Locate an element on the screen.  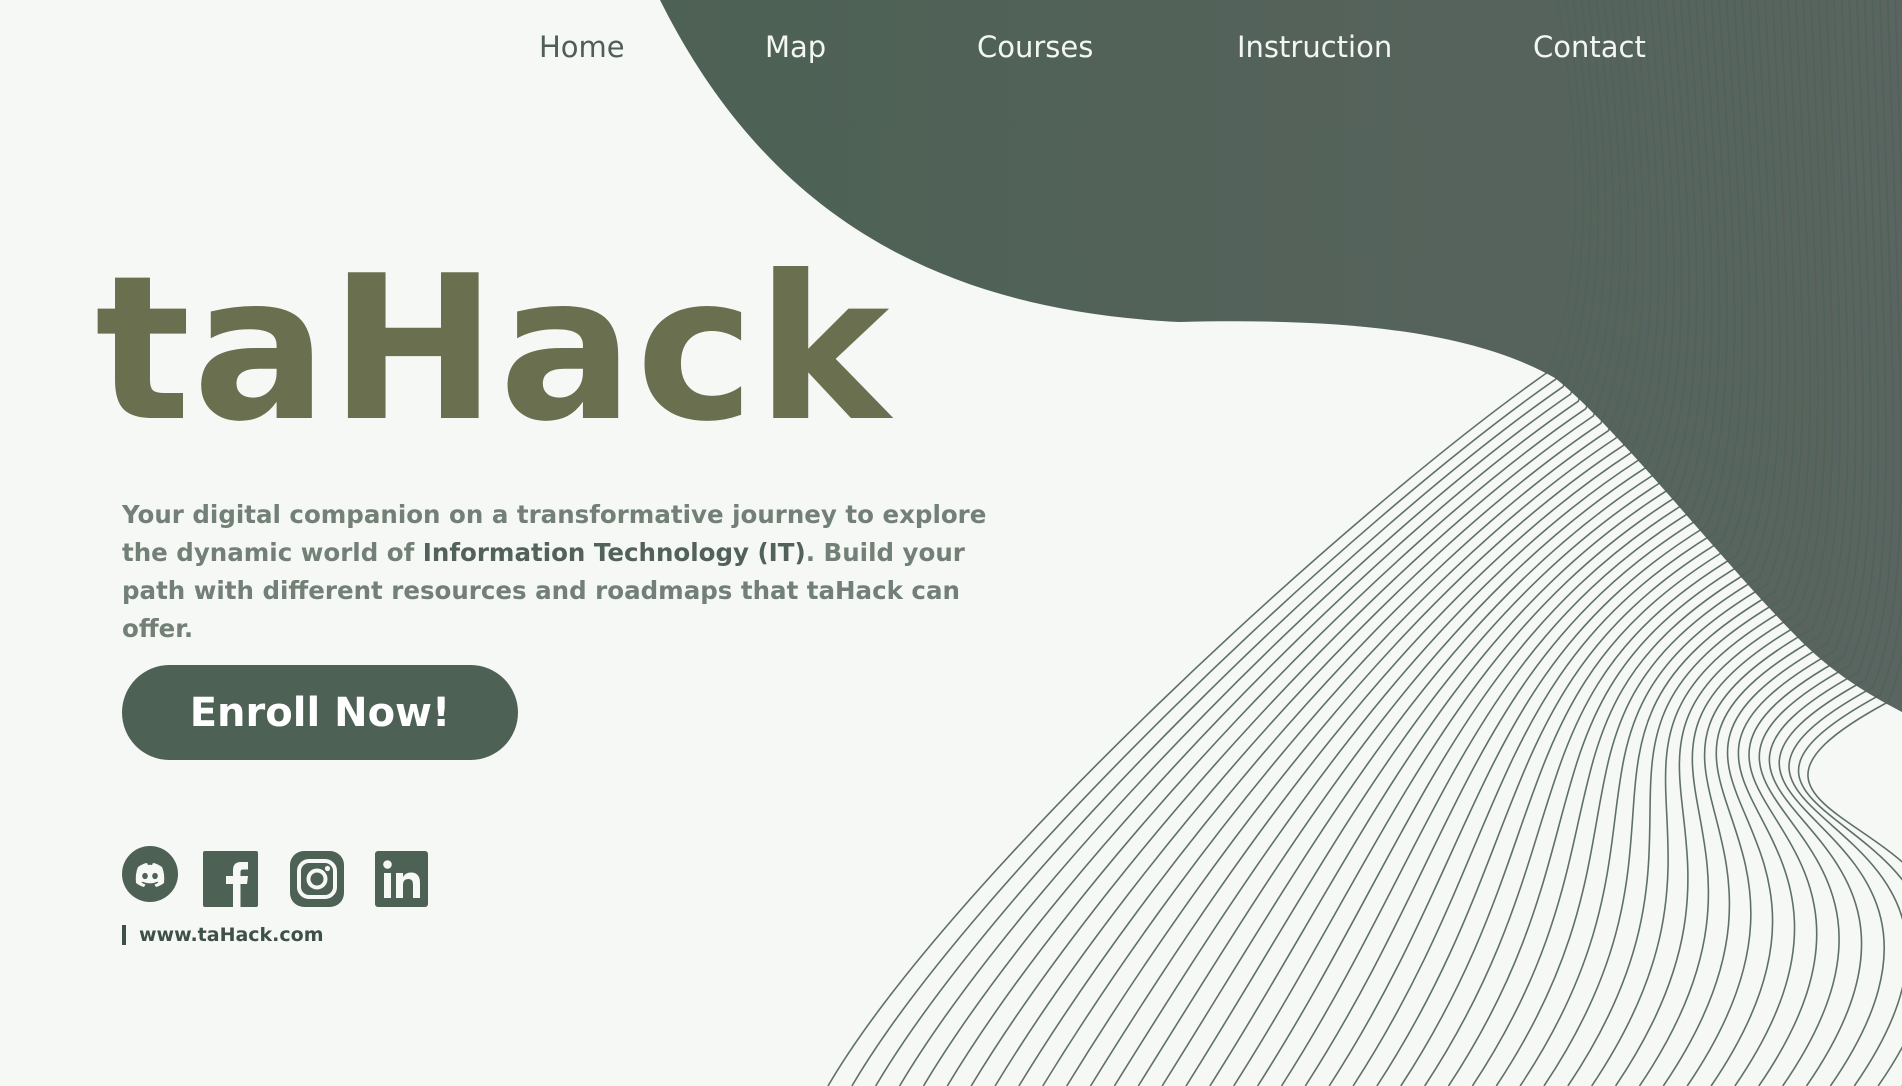
nav-home: Home is located at coordinates (582, 47).